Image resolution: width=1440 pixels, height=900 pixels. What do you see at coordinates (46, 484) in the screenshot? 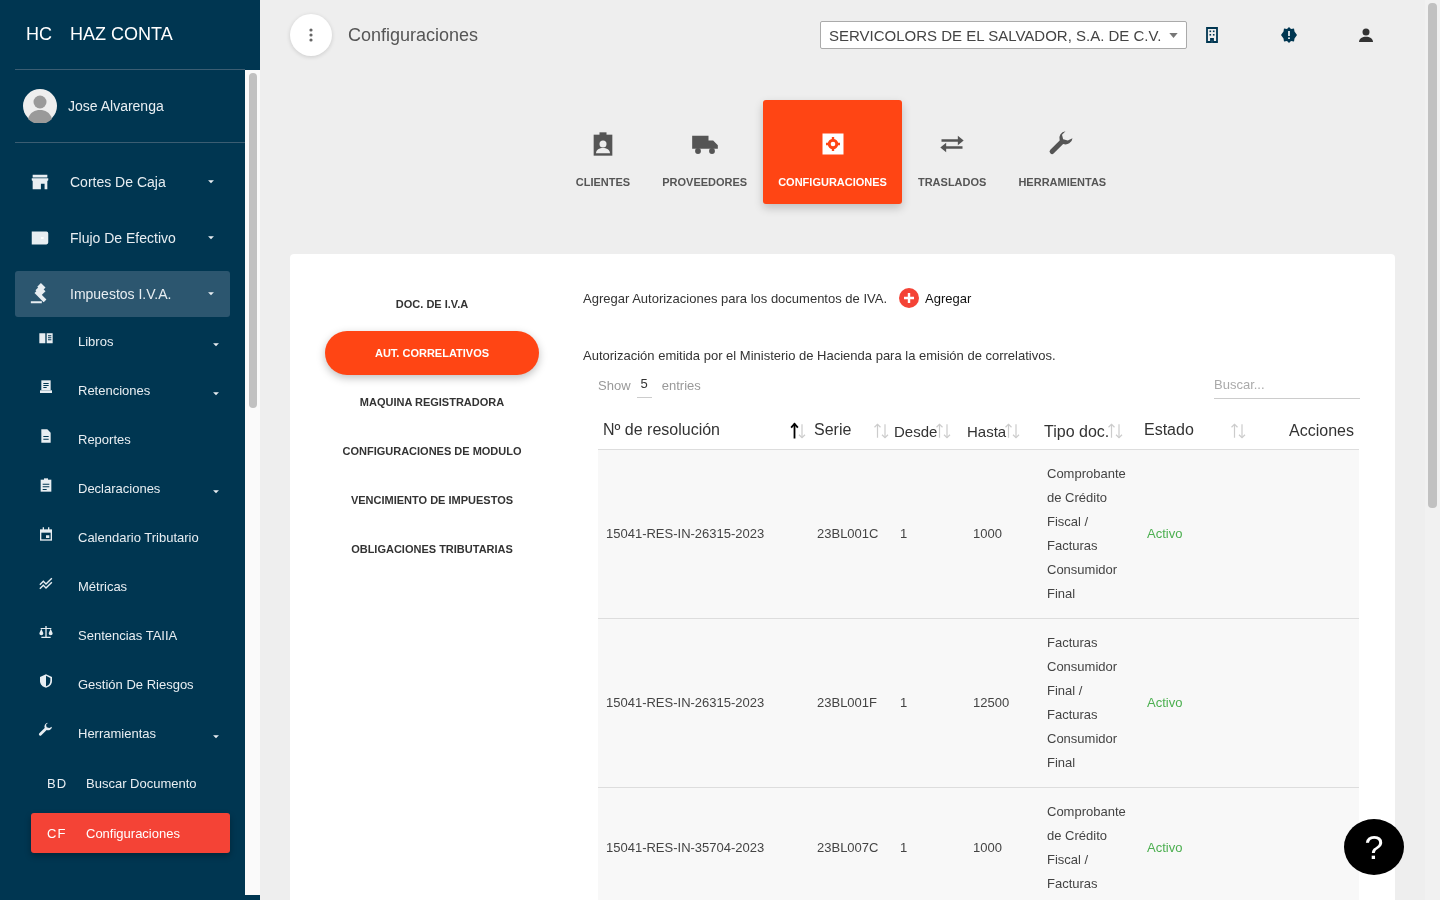
I see `clipboard-icon` at bounding box center [46, 484].